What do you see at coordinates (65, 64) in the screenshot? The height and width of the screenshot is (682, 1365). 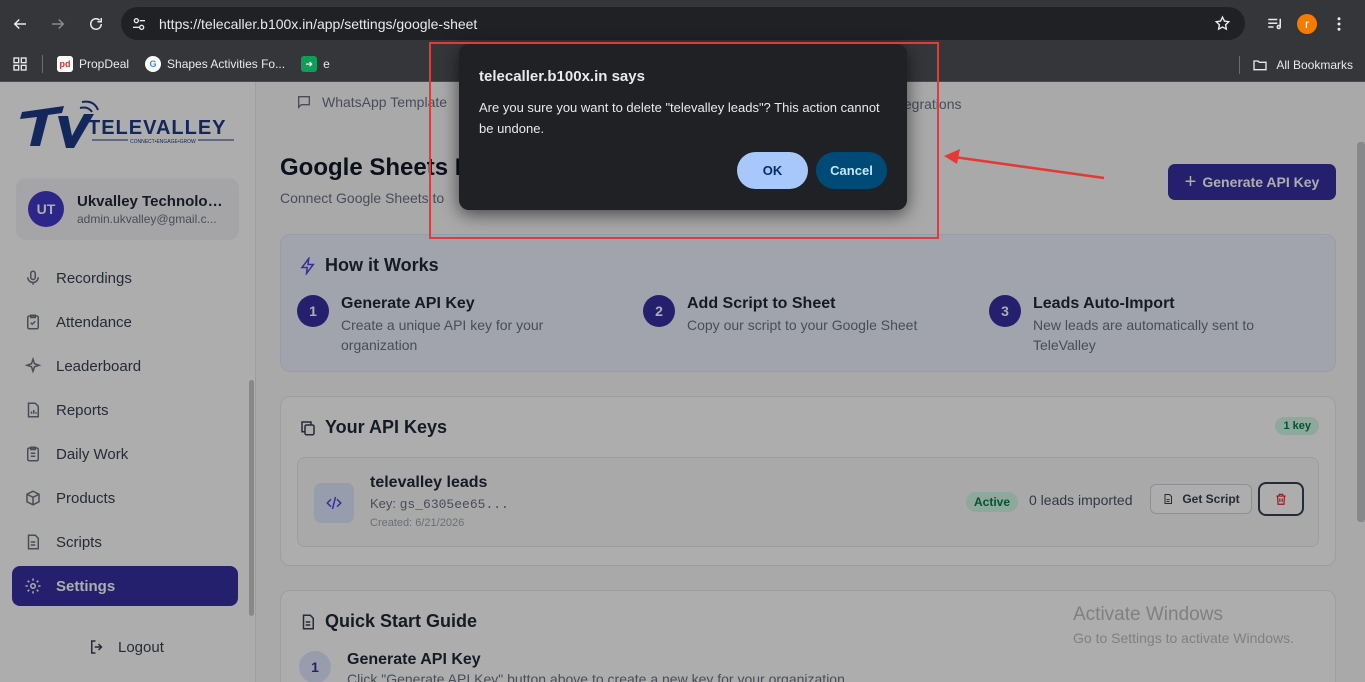 I see `propdeal-favicon: pd` at bounding box center [65, 64].